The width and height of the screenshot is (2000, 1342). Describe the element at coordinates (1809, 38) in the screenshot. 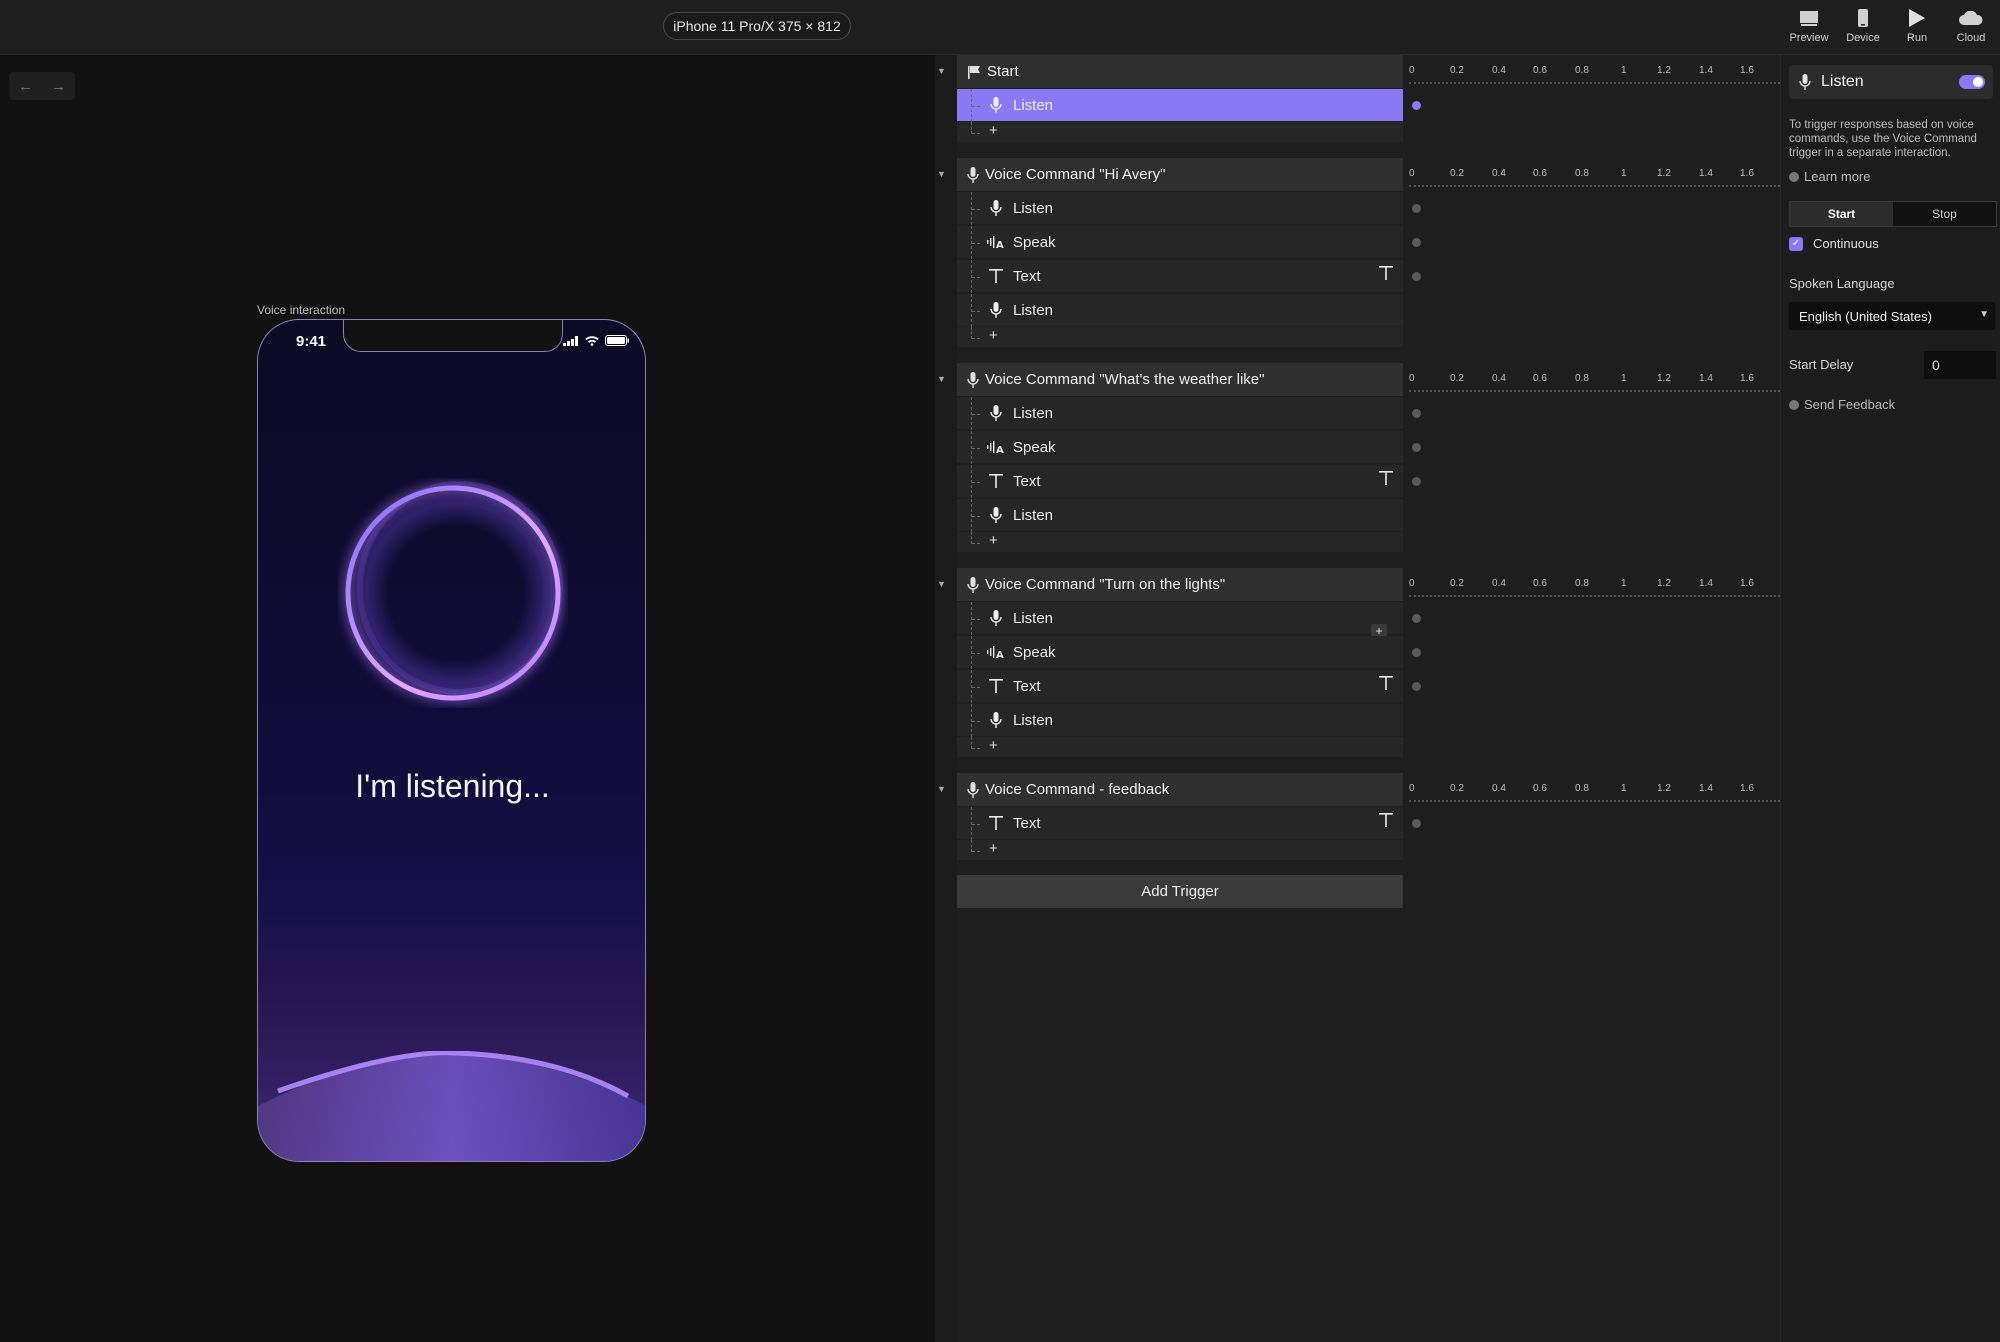

I see `preview-label: Preview` at that location.